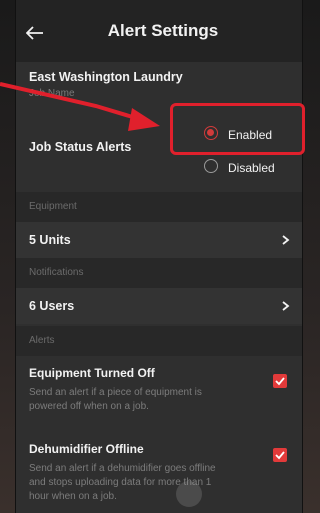  I want to click on annotation-arrow-icon, so click(80, 106).